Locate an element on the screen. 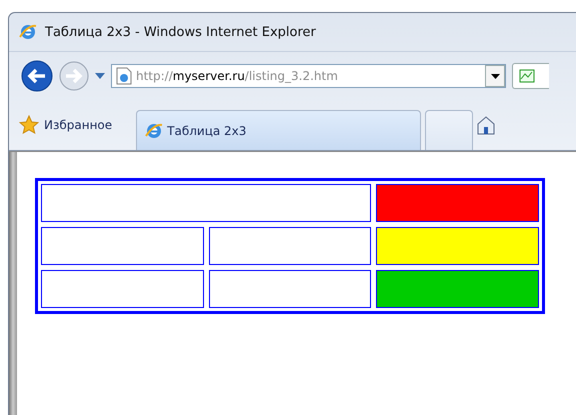  page-icon is located at coordinates (124, 76).